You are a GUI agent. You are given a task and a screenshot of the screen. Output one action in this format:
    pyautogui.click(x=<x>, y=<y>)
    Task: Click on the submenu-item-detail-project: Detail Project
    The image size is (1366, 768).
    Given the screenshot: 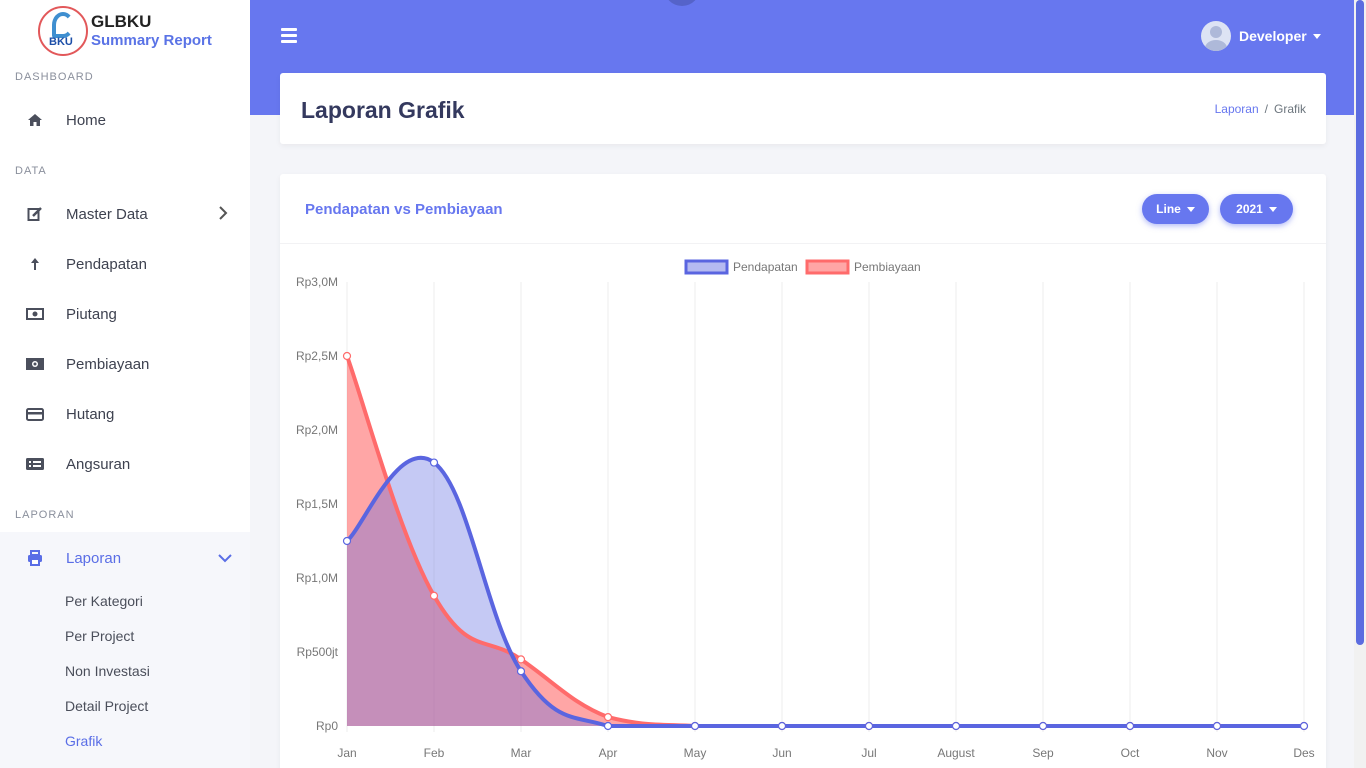 What is the action you would take?
    pyautogui.click(x=106, y=706)
    